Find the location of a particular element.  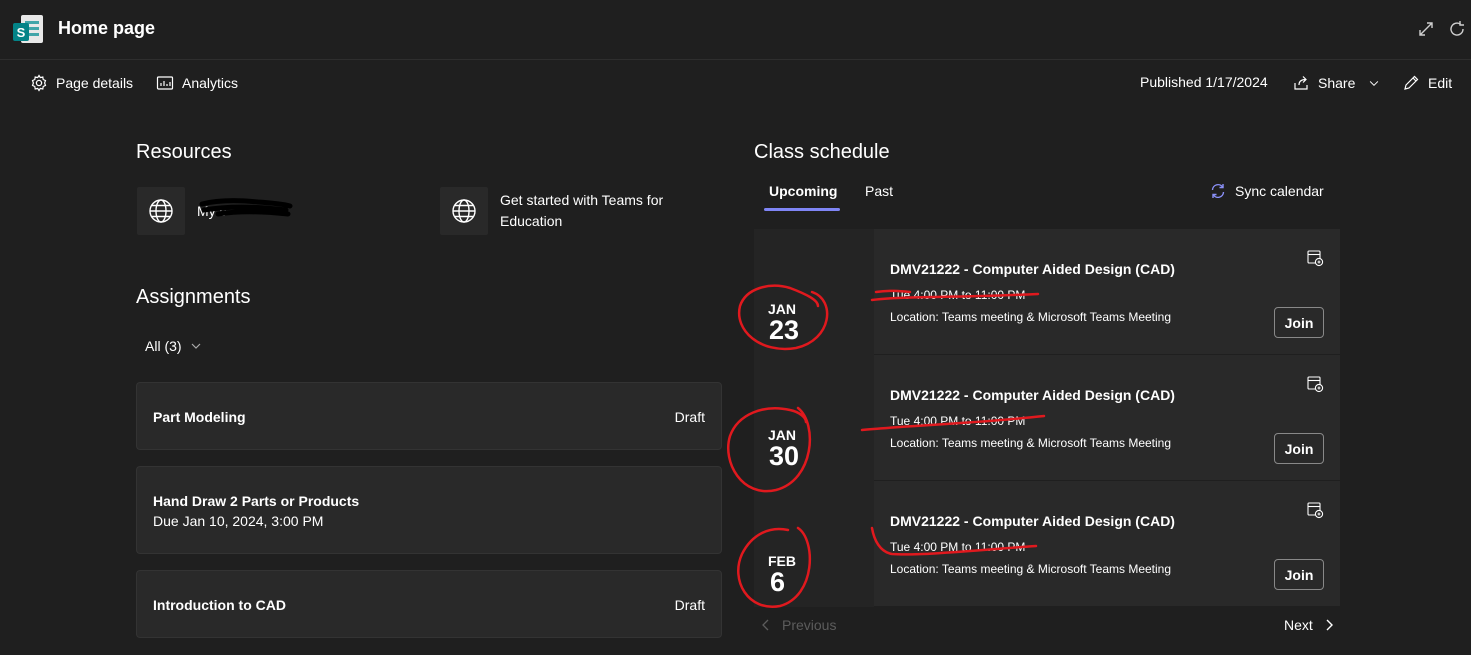

assignment-title: Hand Draw 2 Parts or Products is located at coordinates (256, 501).